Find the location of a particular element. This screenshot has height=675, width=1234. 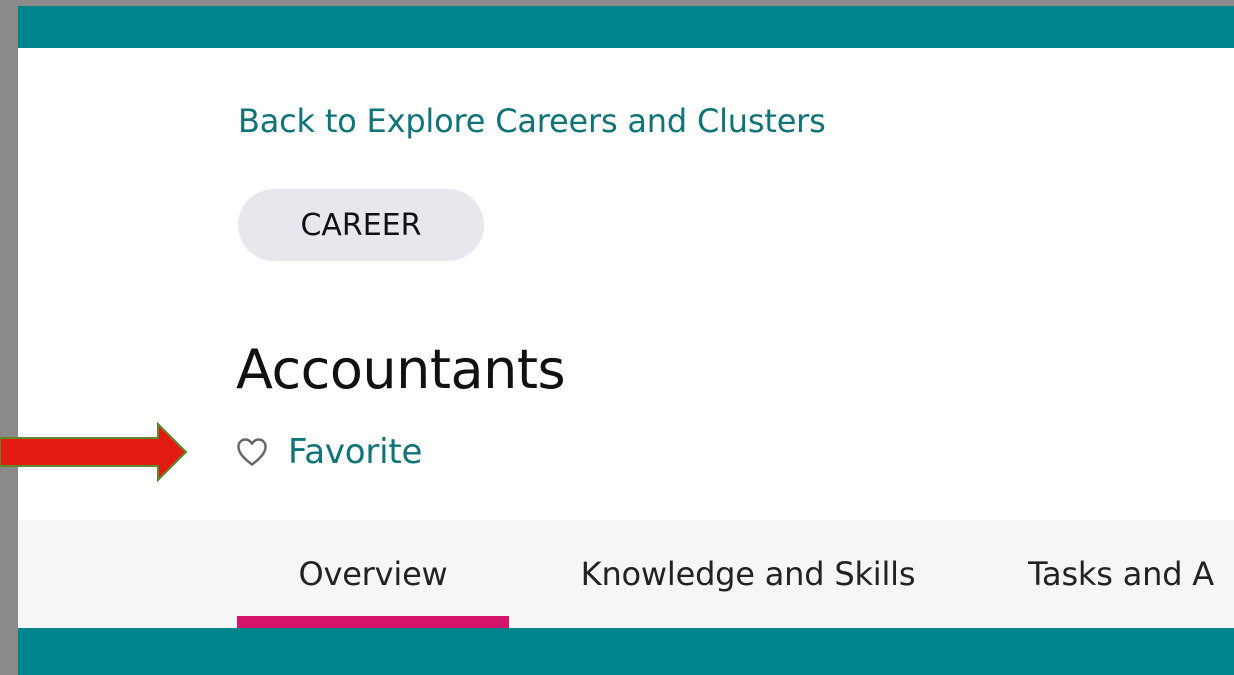

tab-tasks-and-activities: Tasks and A is located at coordinates (1131, 574).